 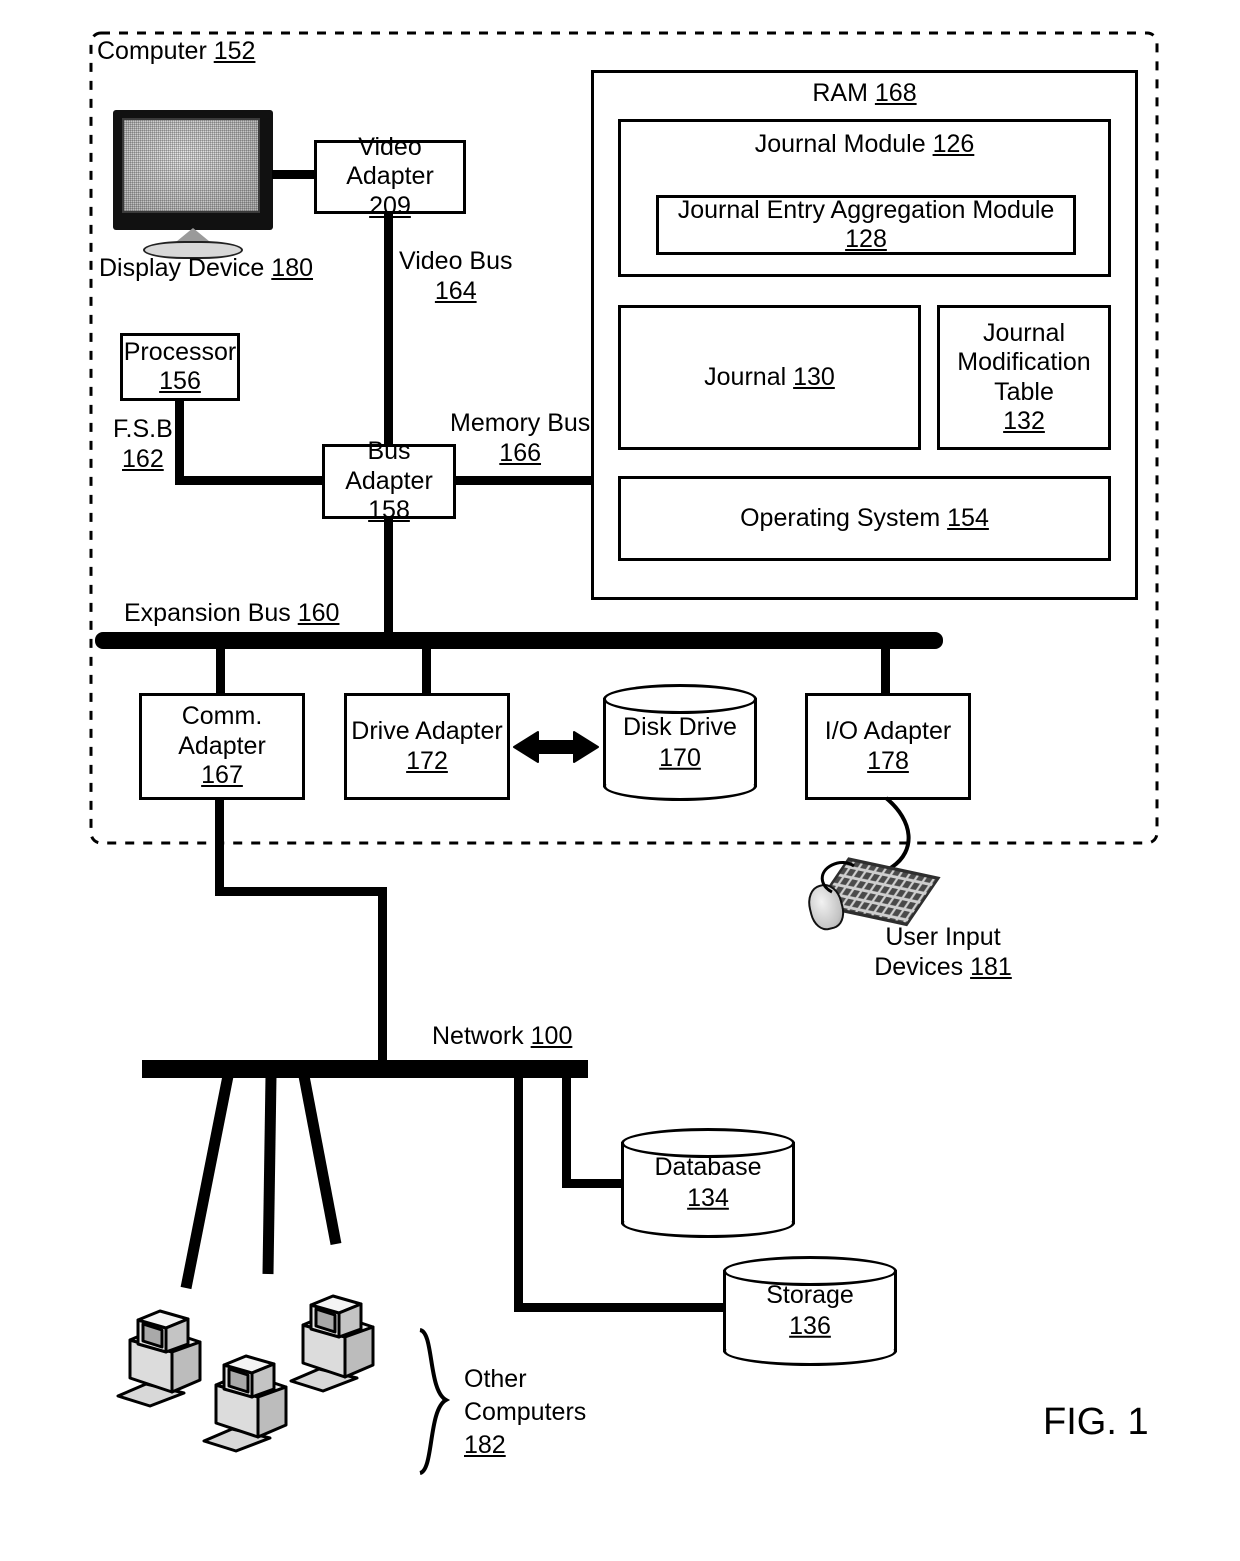 What do you see at coordinates (388, 330) in the screenshot?
I see `wire-video-bus` at bounding box center [388, 330].